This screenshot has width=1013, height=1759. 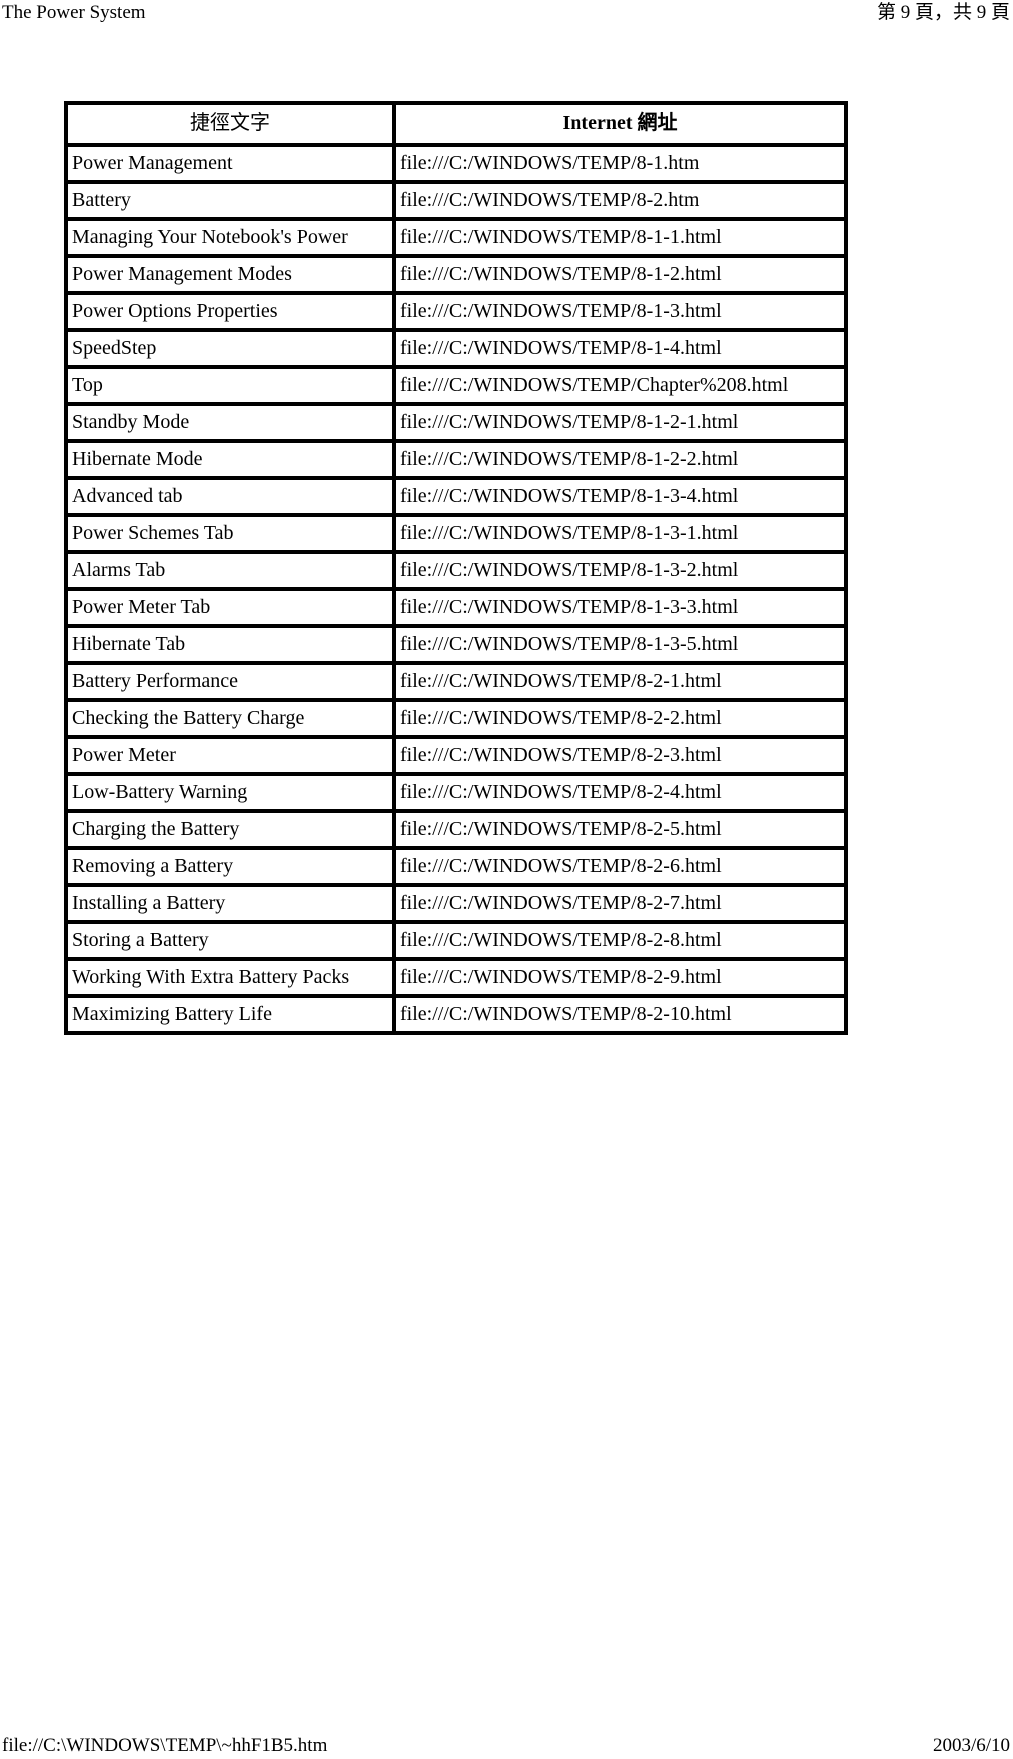 What do you see at coordinates (620, 681) in the screenshot?
I see `cell-internet-address: file:///C:/WINDOWS/TEMP/8-2-1.html` at bounding box center [620, 681].